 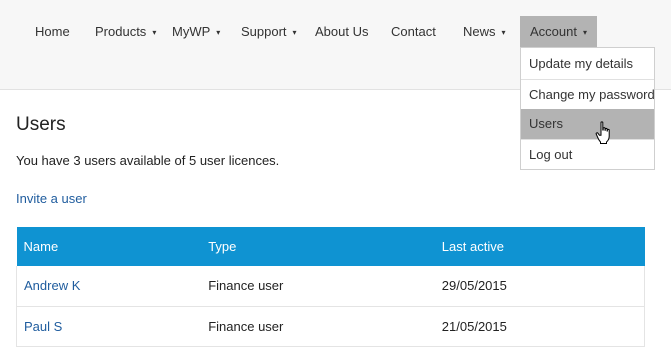 I want to click on table-row: Paul S Finance user 21/05/2015, so click(x=330, y=326).